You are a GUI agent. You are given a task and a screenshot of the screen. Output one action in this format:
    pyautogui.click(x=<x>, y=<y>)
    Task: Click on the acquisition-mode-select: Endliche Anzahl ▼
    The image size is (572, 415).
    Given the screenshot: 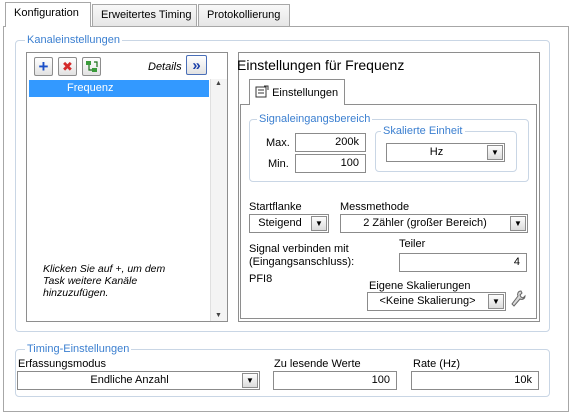 What is the action you would take?
    pyautogui.click(x=138, y=380)
    